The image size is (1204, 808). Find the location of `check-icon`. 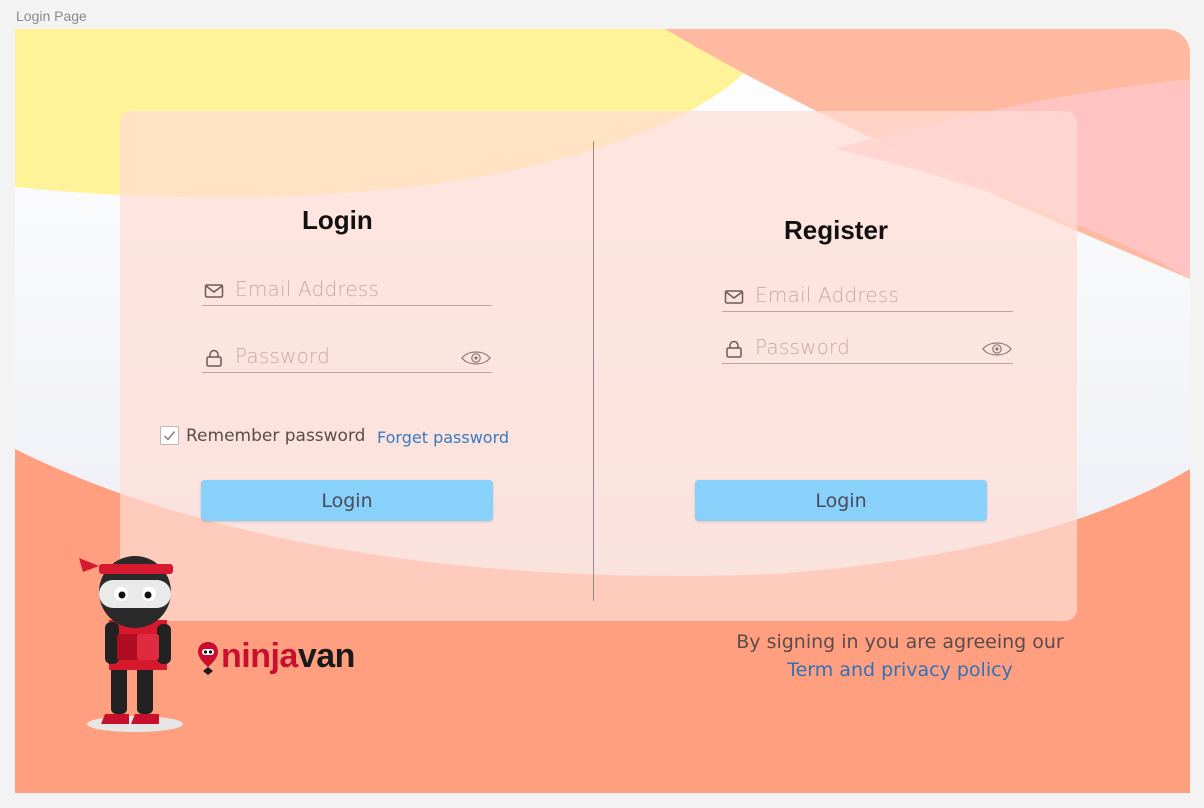

check-icon is located at coordinates (170, 436).